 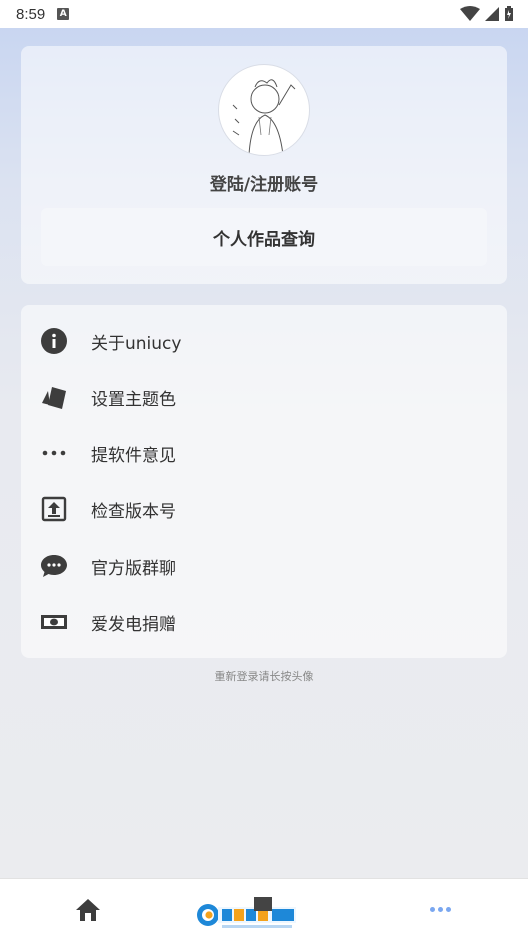 I want to click on menu-item-label: 提软件意见, so click(x=133, y=455).